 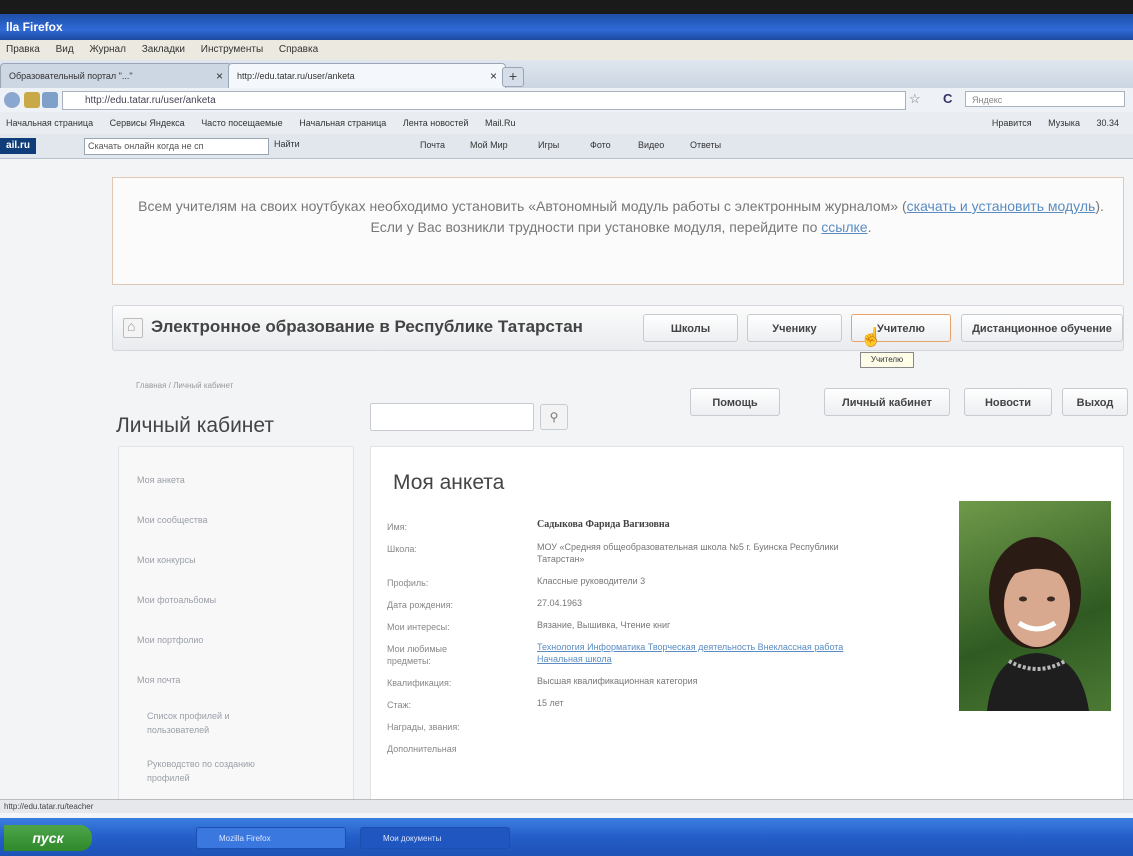 I want to click on window-titlebar: lla Firefox, so click(x=566, y=27).